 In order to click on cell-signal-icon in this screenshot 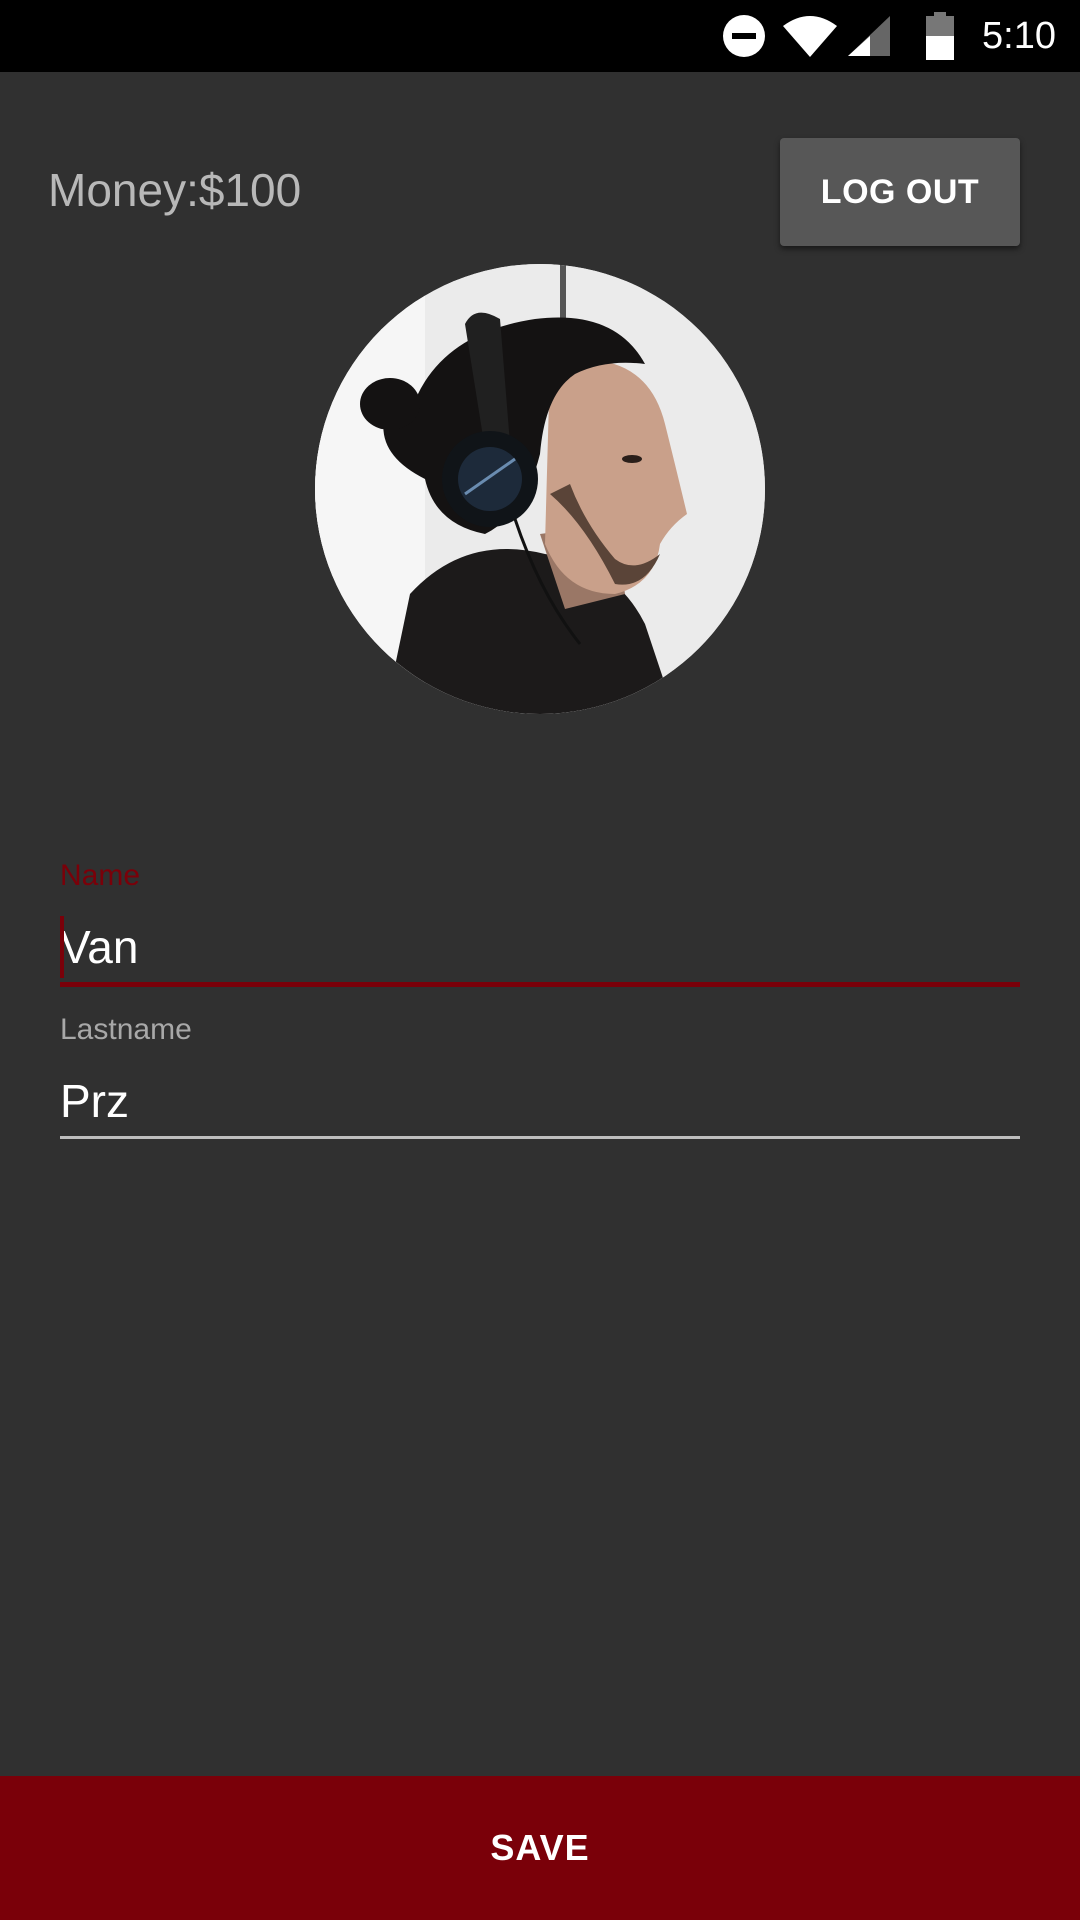, I will do `click(869, 36)`.